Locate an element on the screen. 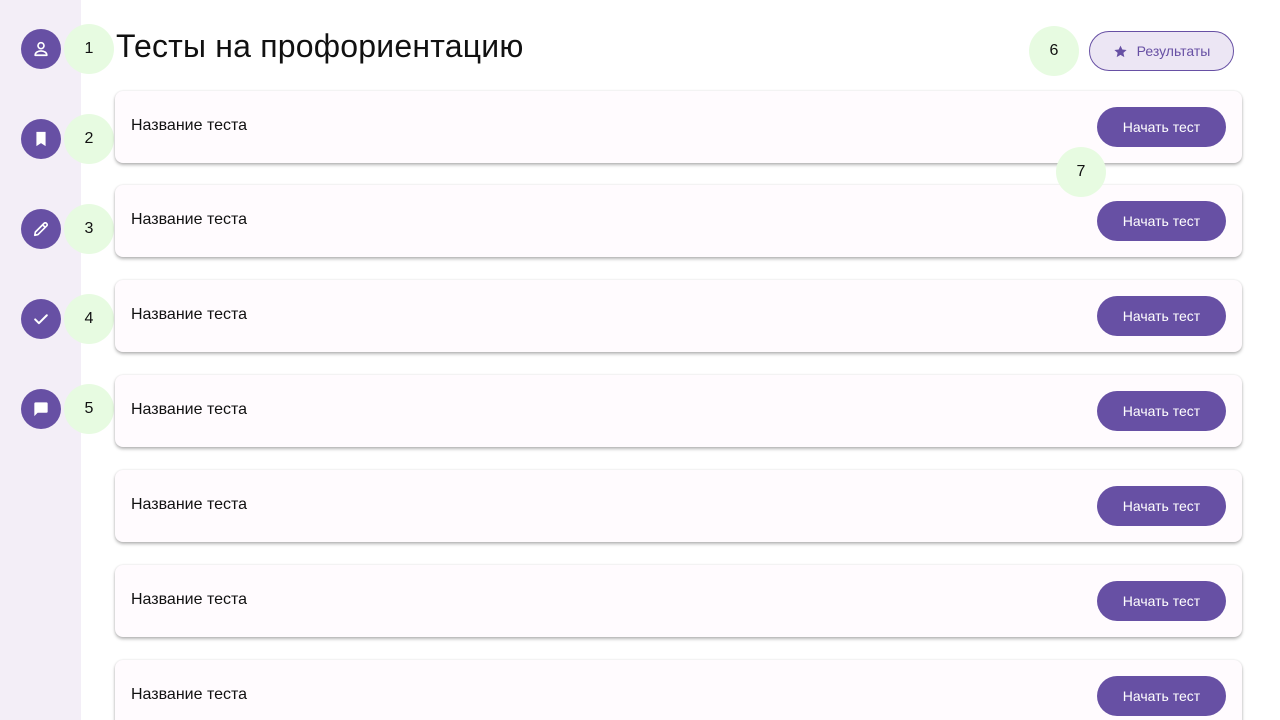 The image size is (1280, 720). results-button: Результаты is located at coordinates (1161, 51).